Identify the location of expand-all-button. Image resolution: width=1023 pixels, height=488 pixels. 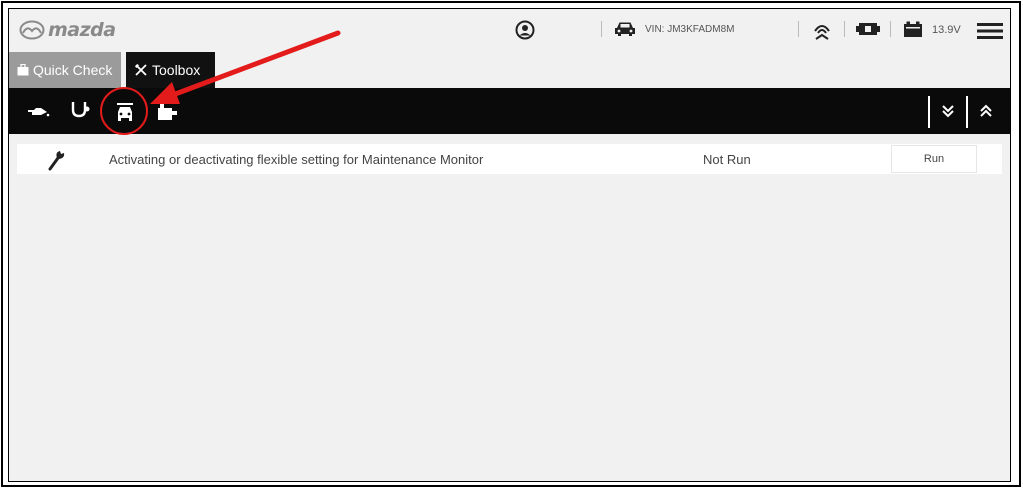
(948, 111).